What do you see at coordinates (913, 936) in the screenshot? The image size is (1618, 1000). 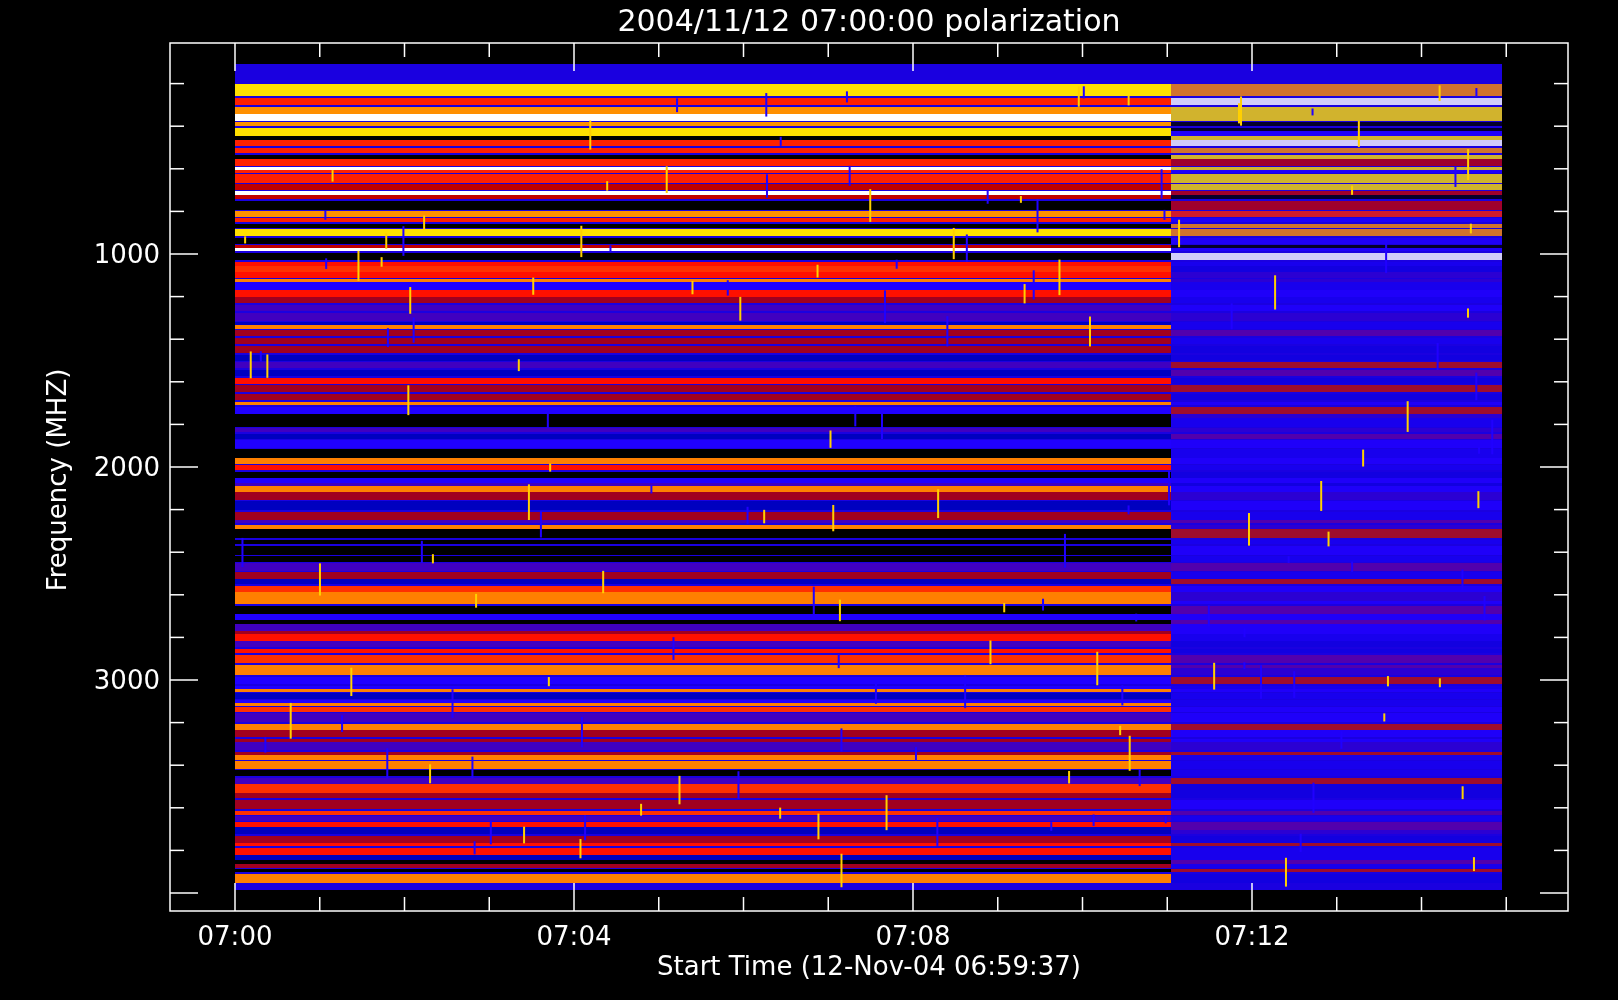 I see `x-tick-label: 07:08` at bounding box center [913, 936].